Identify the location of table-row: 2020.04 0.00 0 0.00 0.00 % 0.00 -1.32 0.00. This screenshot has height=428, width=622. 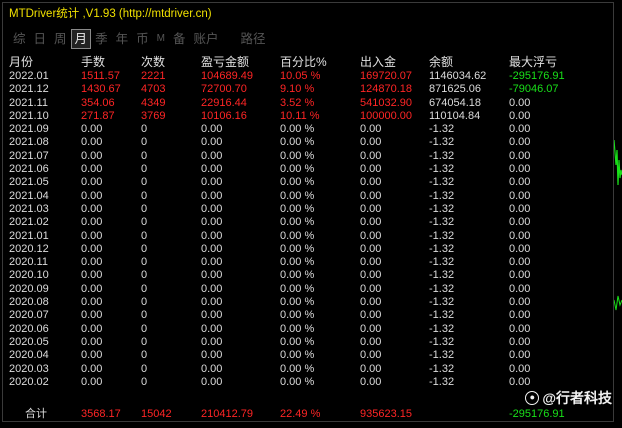
(309, 355).